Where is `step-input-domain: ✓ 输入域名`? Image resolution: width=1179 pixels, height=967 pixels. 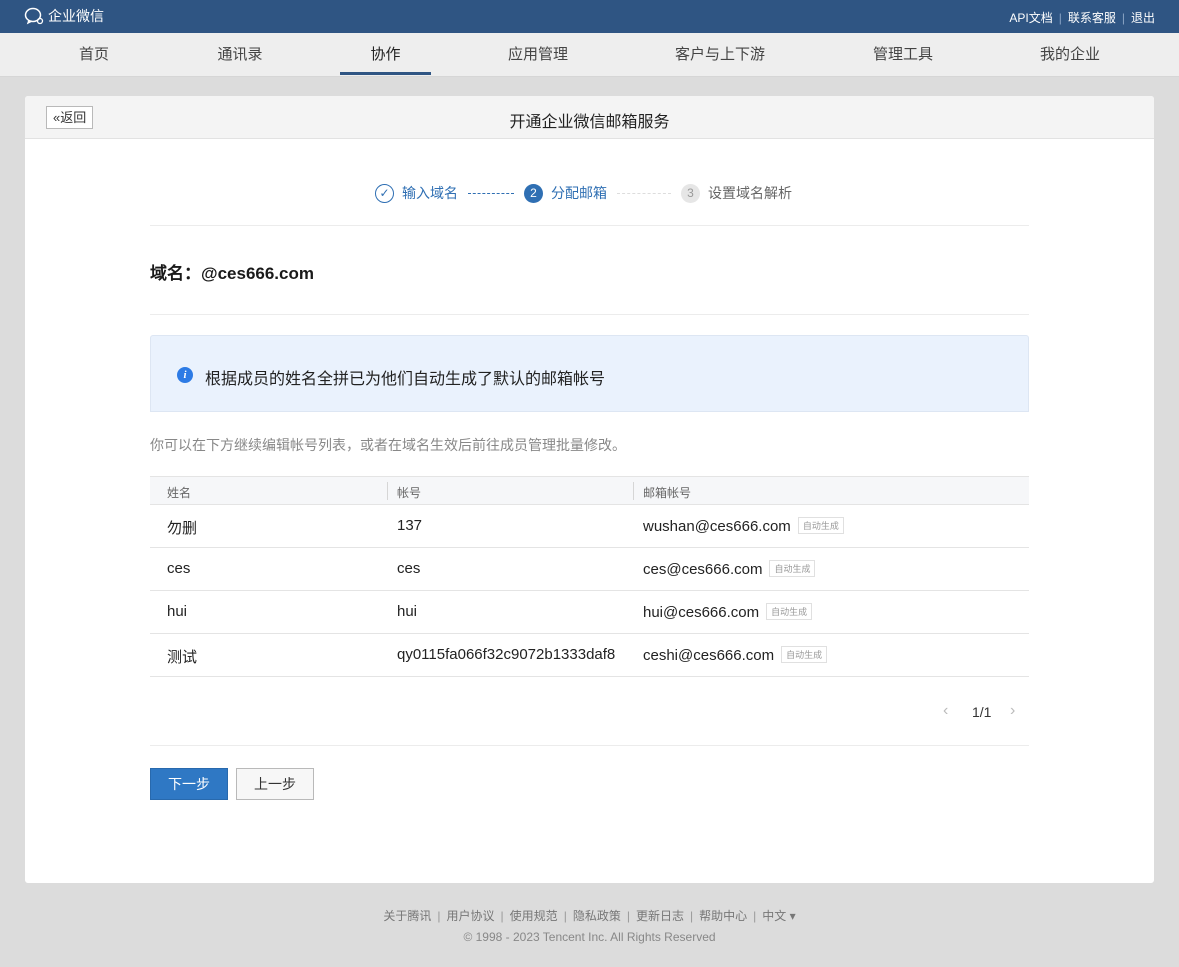 step-input-domain: ✓ 输入域名 is located at coordinates (416, 193).